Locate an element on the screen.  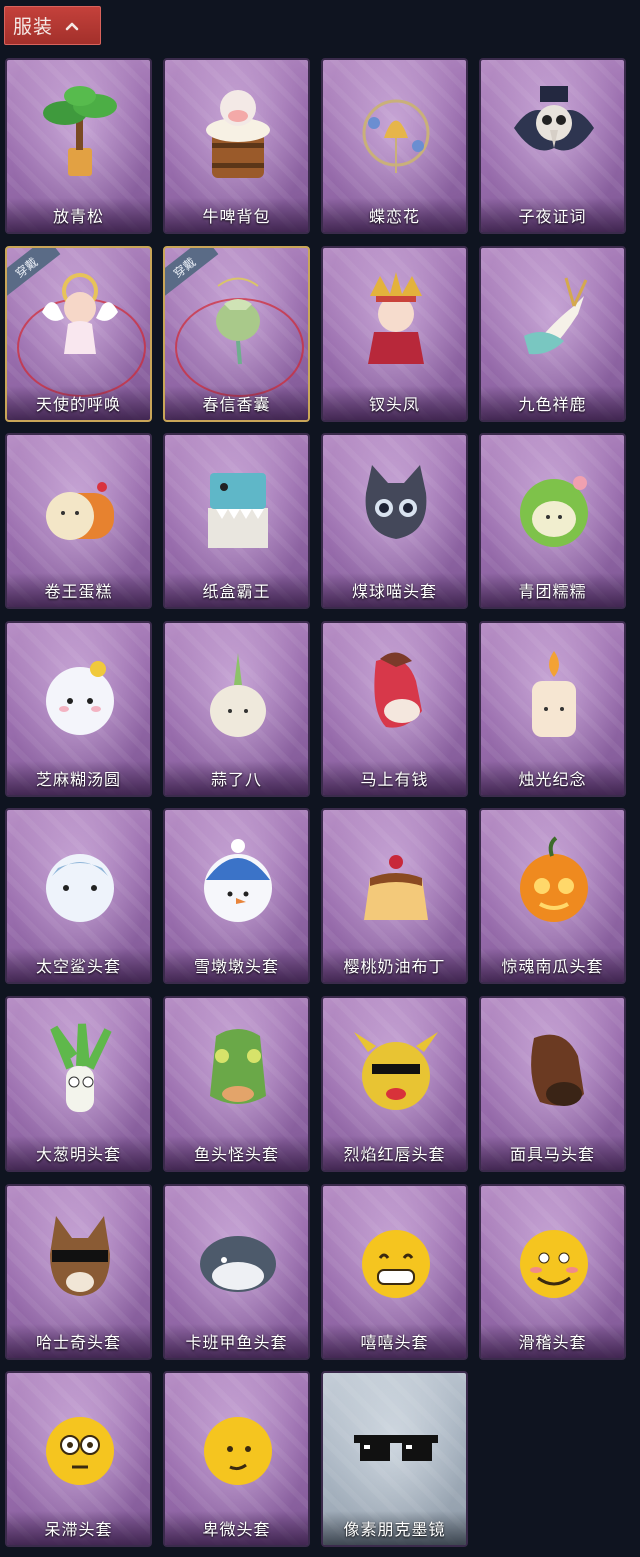
roll-cake-icon is located at coordinates (80, 511).